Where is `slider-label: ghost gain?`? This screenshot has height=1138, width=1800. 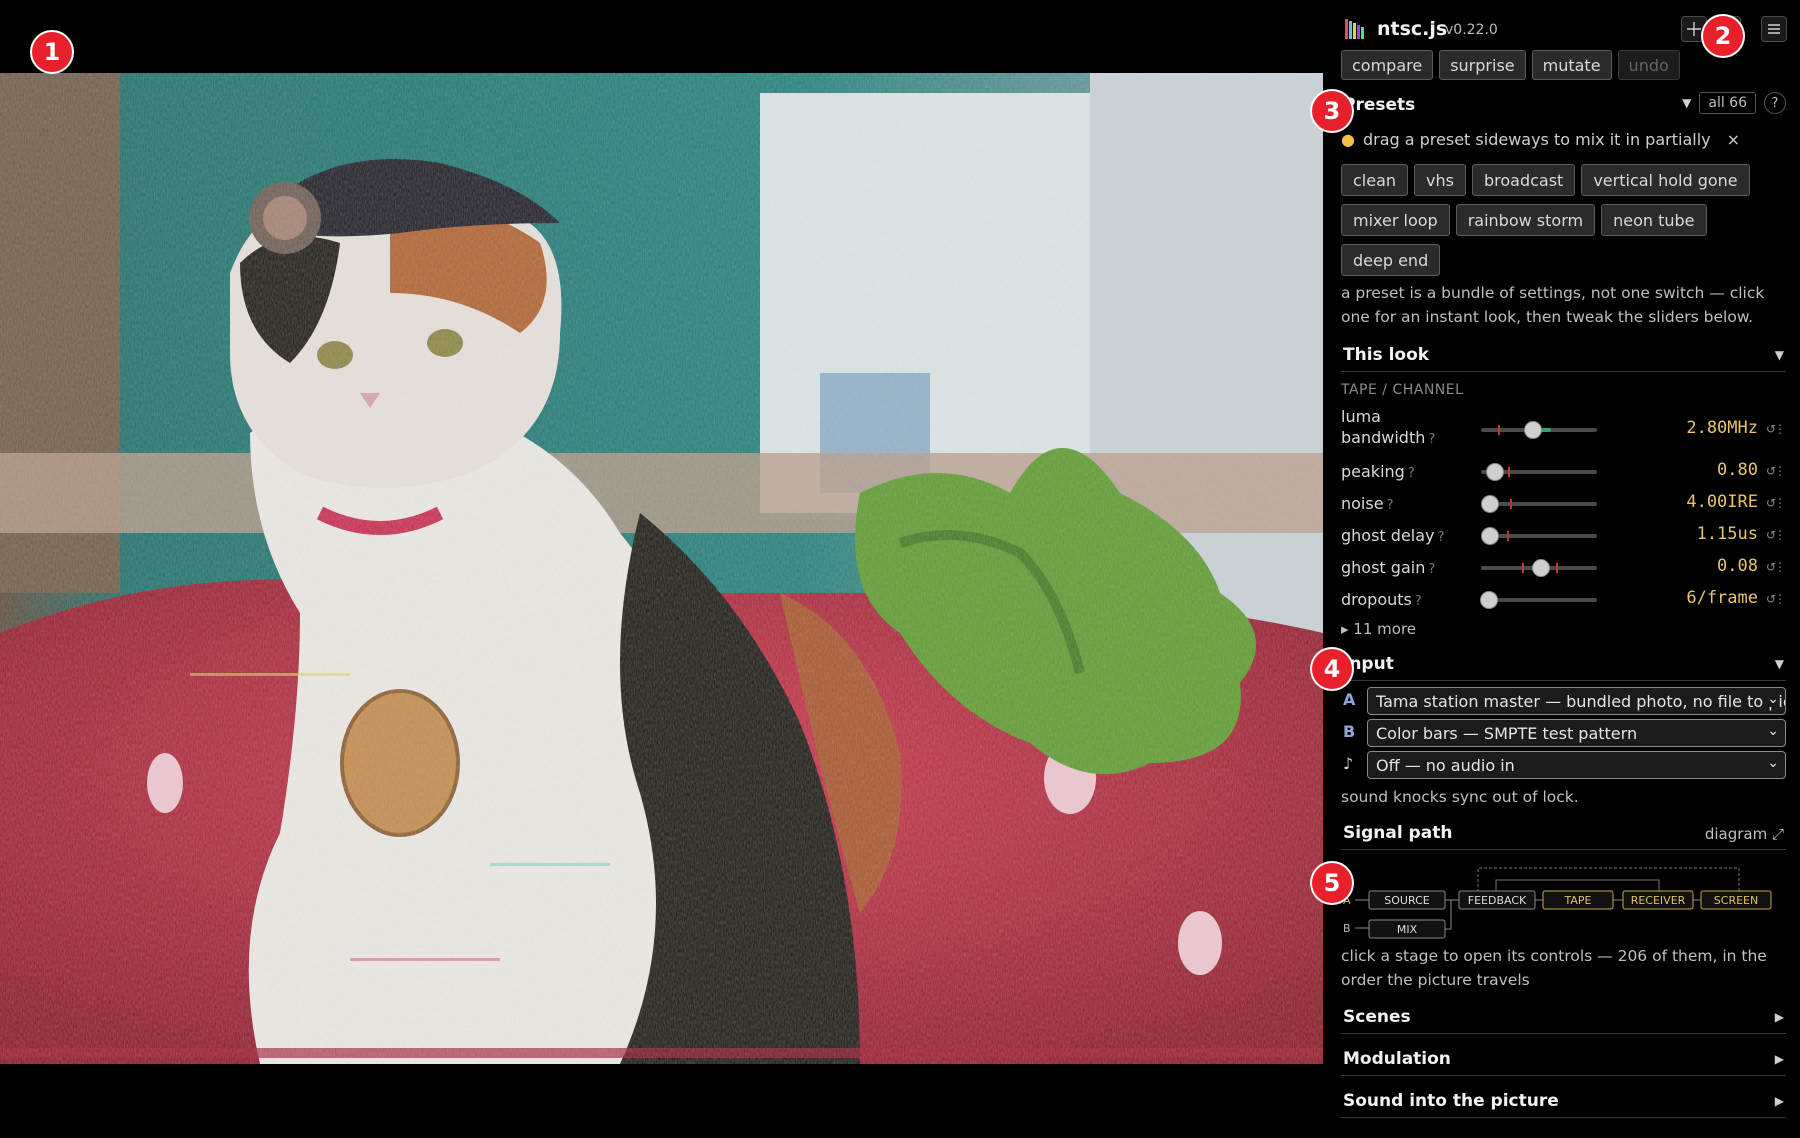
slider-label: ghost gain? is located at coordinates (1388, 568).